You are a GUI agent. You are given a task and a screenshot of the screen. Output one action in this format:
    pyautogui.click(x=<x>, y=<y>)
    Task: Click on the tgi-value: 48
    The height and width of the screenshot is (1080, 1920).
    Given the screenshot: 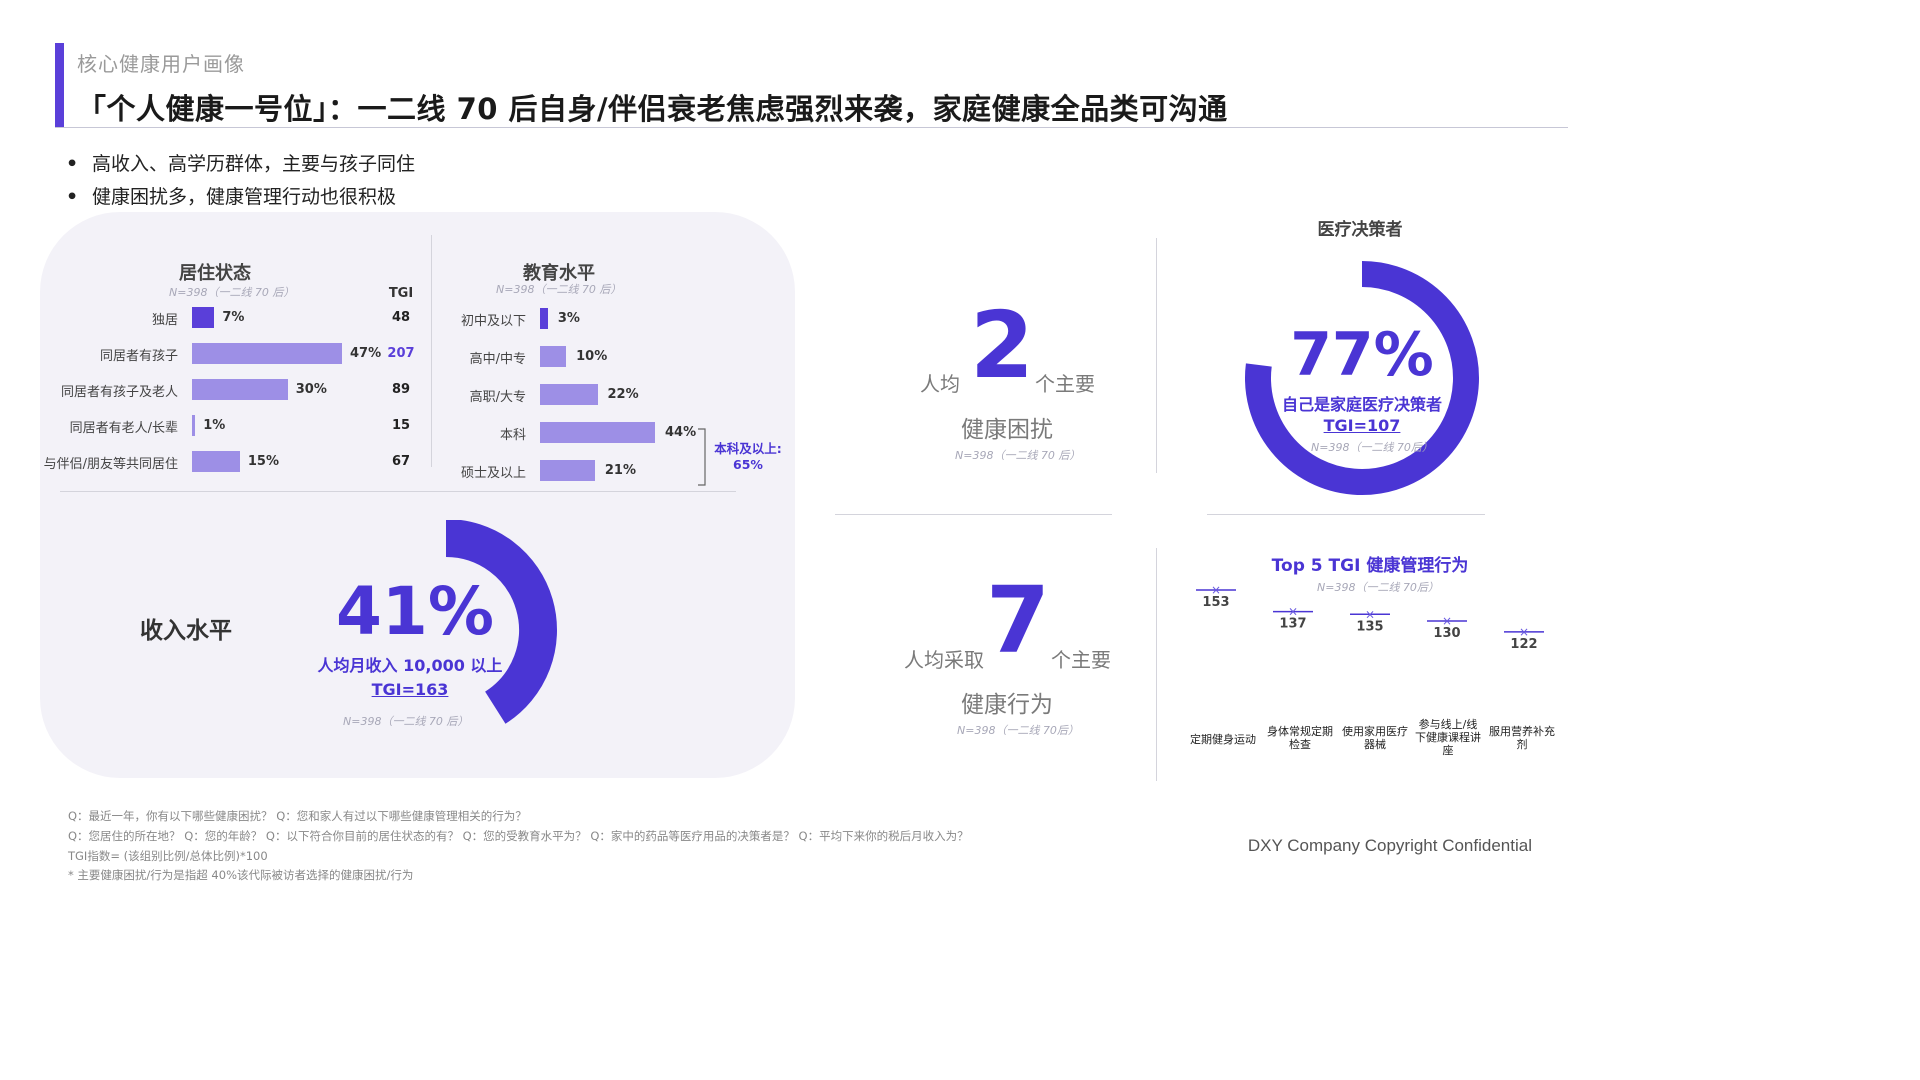 What is the action you would take?
    pyautogui.click(x=401, y=317)
    